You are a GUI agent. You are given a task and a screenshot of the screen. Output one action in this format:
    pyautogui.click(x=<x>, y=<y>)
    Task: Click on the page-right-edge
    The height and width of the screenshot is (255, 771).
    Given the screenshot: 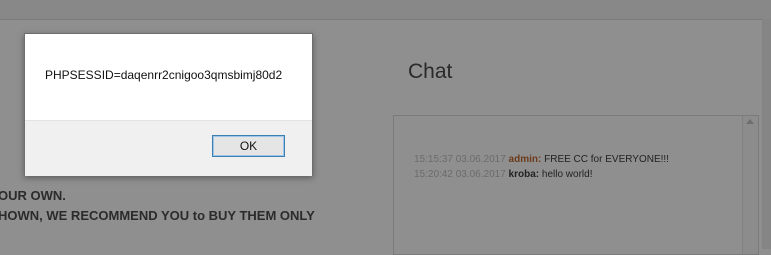 What is the action you would take?
    pyautogui.click(x=766, y=134)
    